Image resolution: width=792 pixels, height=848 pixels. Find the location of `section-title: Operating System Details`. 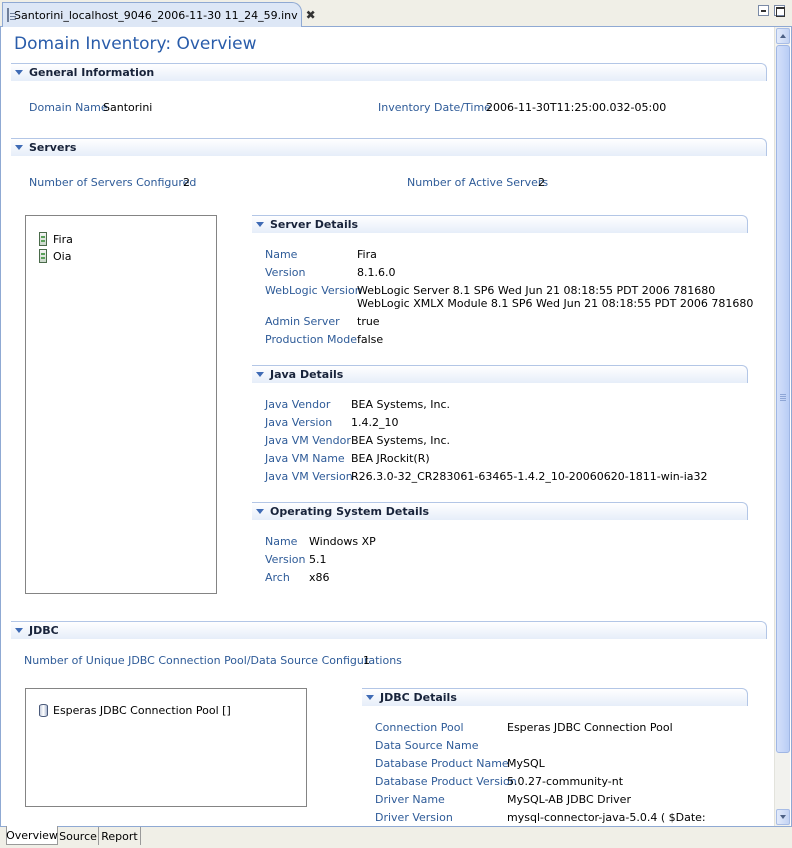

section-title: Operating System Details is located at coordinates (350, 511).